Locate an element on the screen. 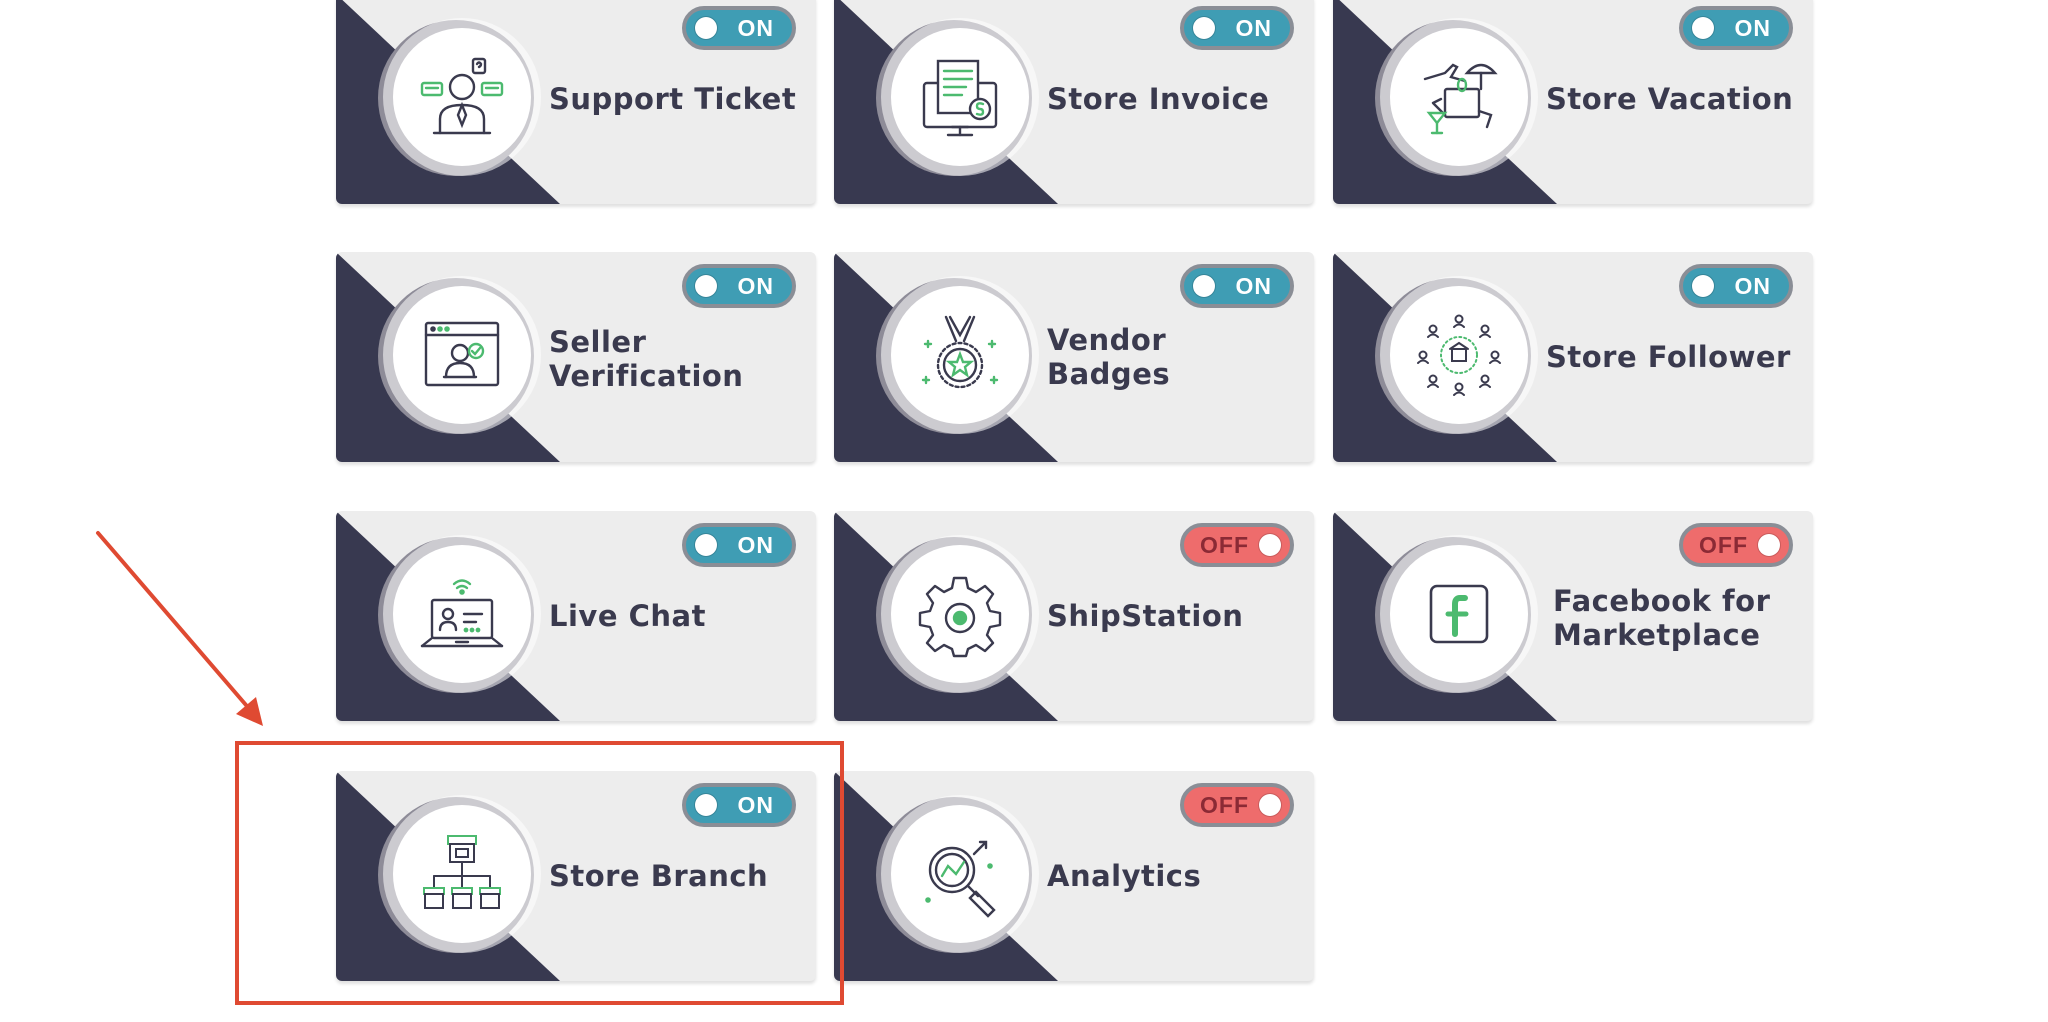  facebook-icon is located at coordinates (1459, 614).